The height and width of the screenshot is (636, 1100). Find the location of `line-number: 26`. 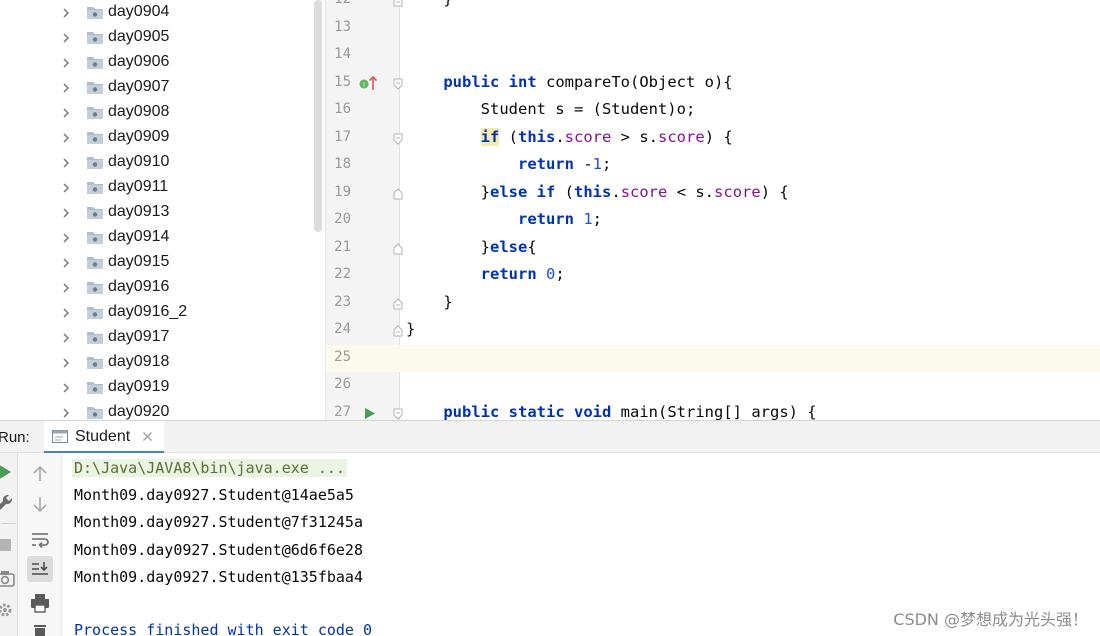

line-number: 26 is located at coordinates (338, 384).